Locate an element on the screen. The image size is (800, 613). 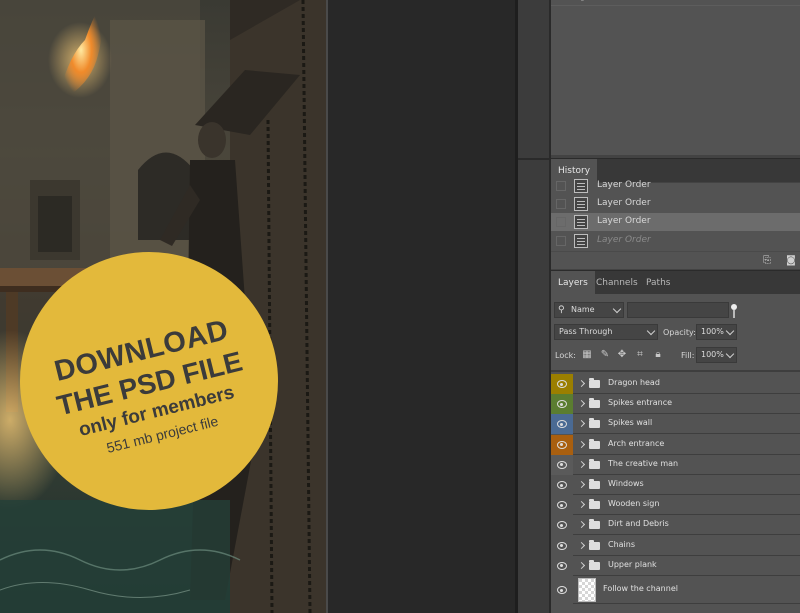
layer-name: Spikes wall is located at coordinates (630, 422).